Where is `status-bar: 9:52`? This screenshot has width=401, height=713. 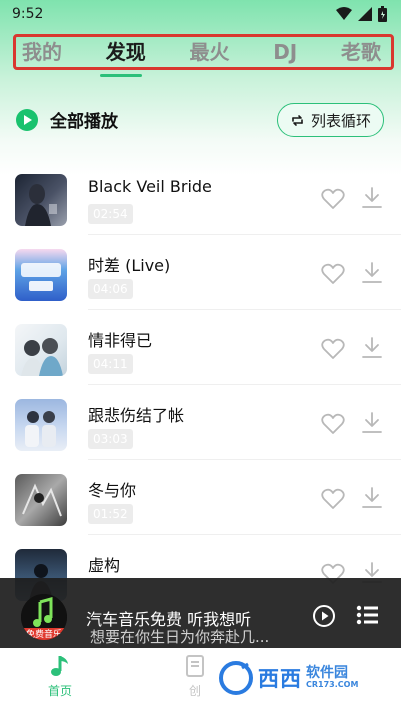
status-bar: 9:52 is located at coordinates (200, 14).